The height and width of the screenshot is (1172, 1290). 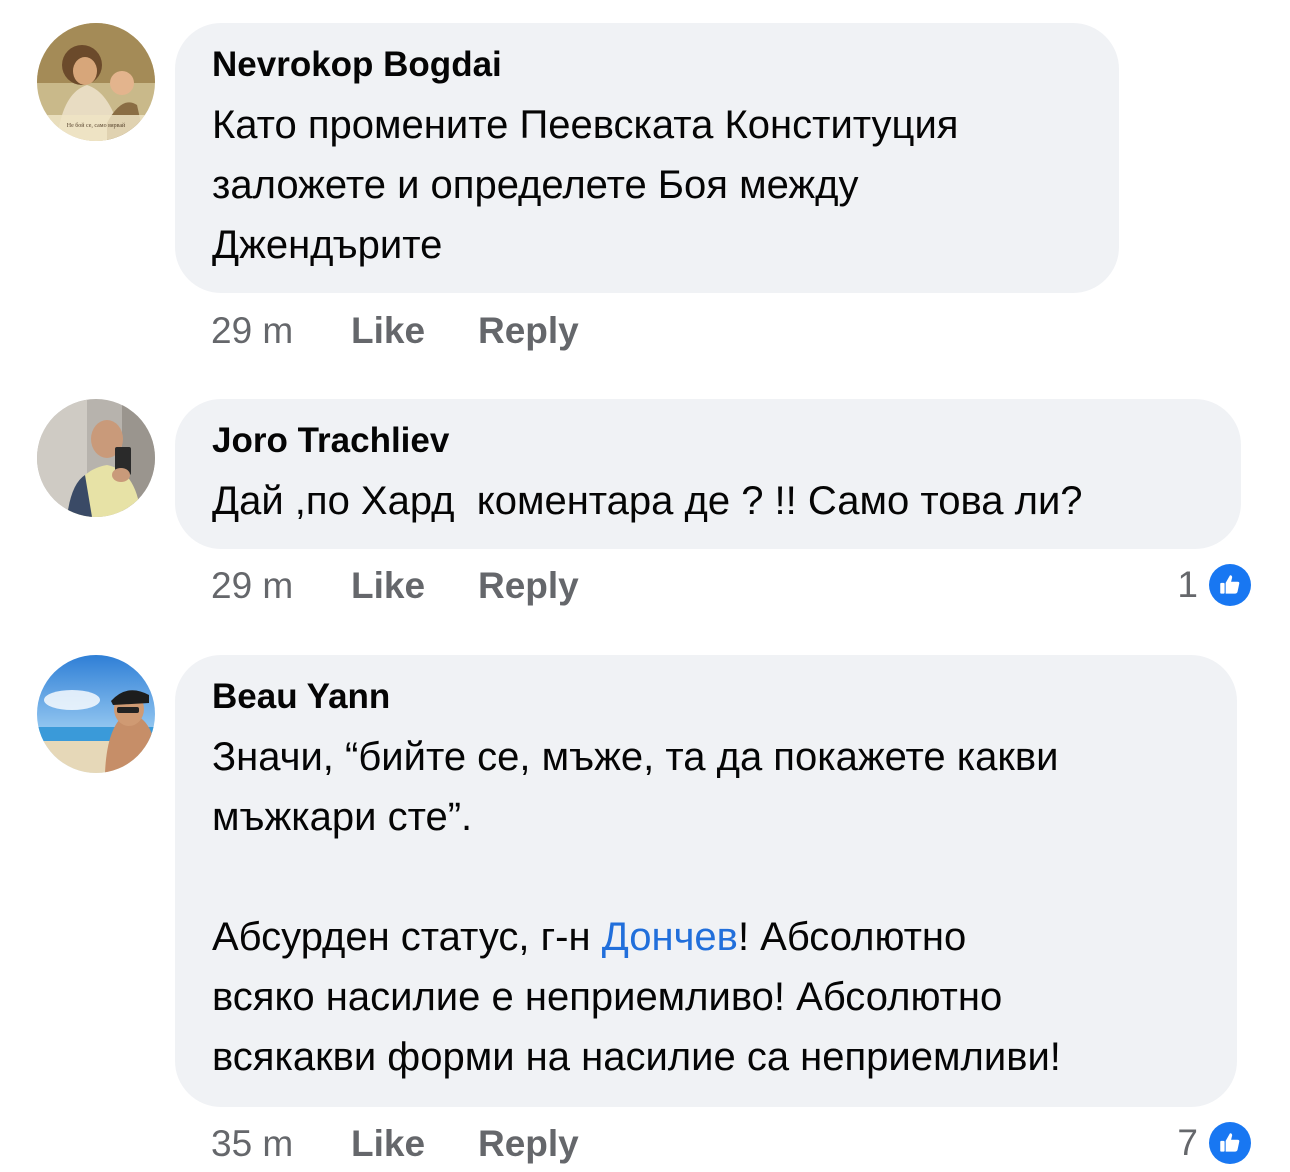 What do you see at coordinates (670, 937) in the screenshot?
I see `mention-link: Дончев` at bounding box center [670, 937].